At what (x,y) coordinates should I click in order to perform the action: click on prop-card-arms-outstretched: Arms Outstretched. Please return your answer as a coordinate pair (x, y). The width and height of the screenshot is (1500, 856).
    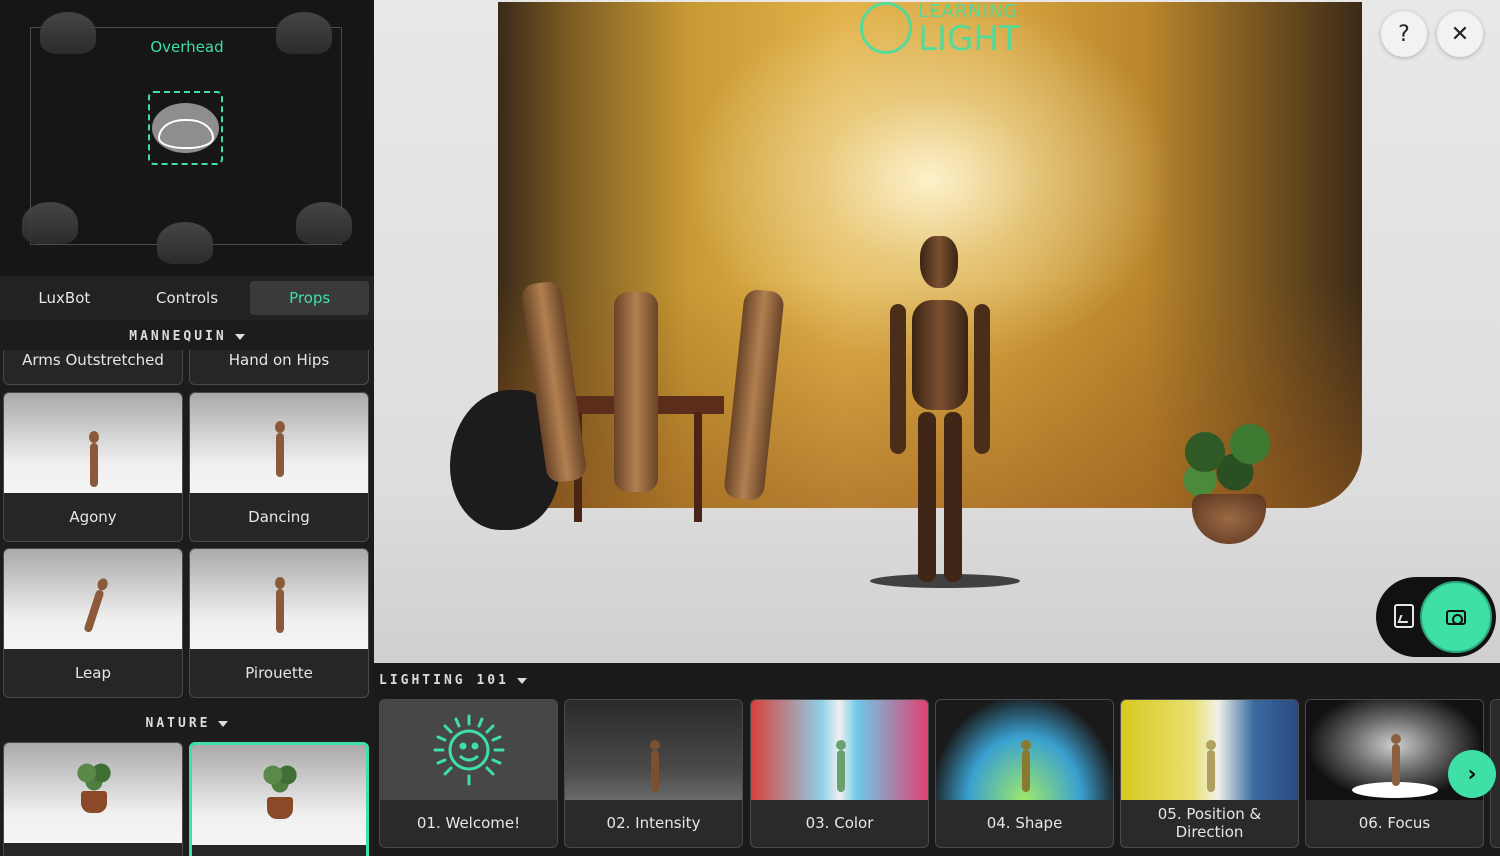
    Looking at the image, I should click on (93, 367).